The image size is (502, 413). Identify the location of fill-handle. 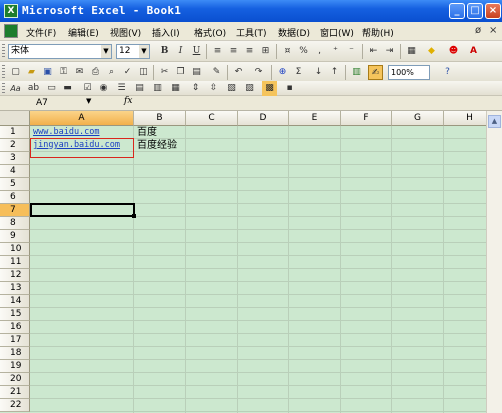
(134, 216).